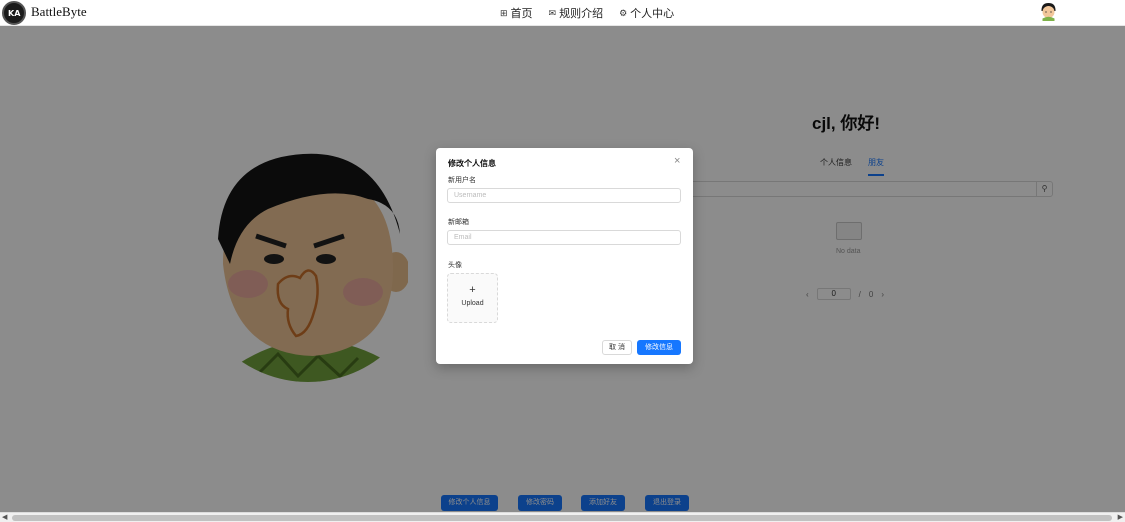  What do you see at coordinates (4, 517) in the screenshot?
I see `scroll-left-icon: ◀` at bounding box center [4, 517].